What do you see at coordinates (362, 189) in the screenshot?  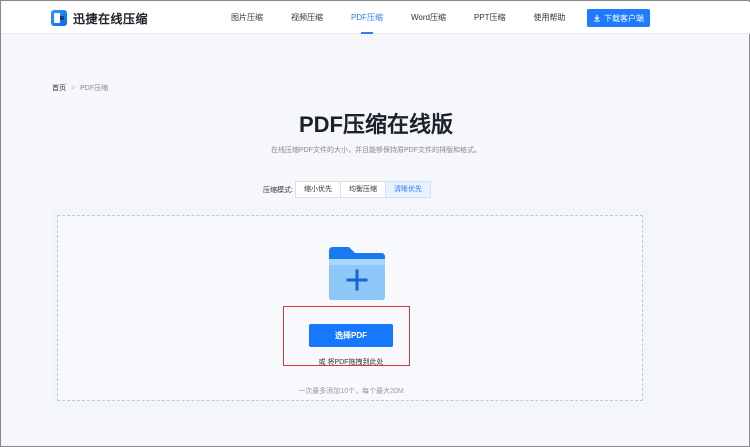 I see `mode-balanced-button: 均衡压缩` at bounding box center [362, 189].